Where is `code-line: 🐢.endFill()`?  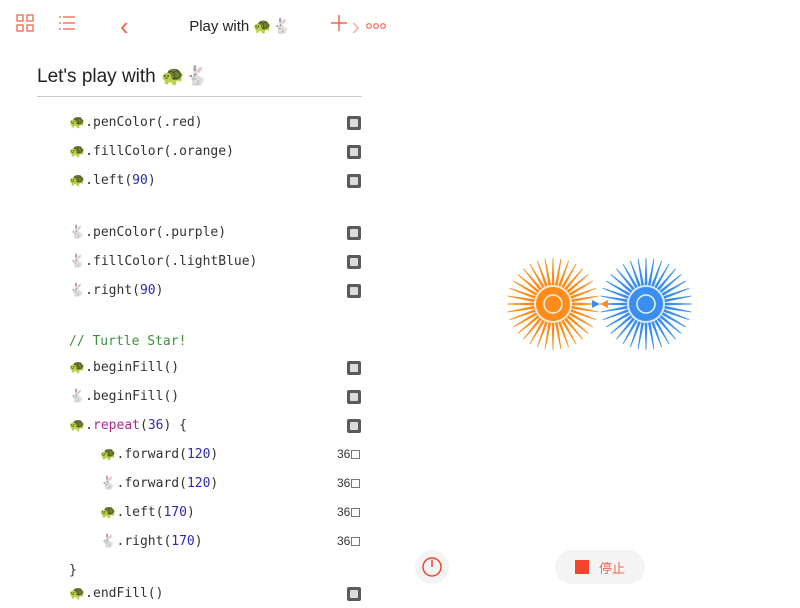 code-line: 🐢.endFill() is located at coordinates (185, 593).